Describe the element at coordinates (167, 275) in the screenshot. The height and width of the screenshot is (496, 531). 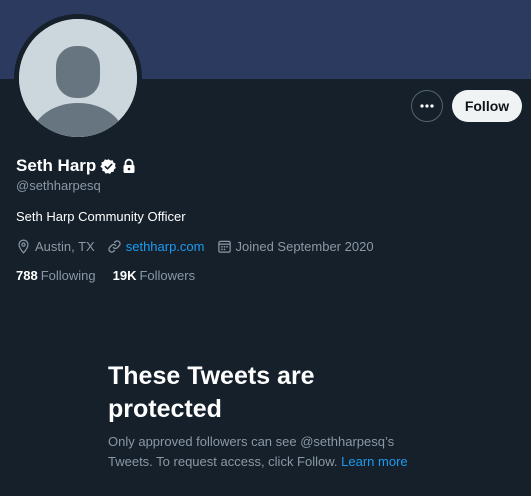
I see `followers-label: Followers` at that location.